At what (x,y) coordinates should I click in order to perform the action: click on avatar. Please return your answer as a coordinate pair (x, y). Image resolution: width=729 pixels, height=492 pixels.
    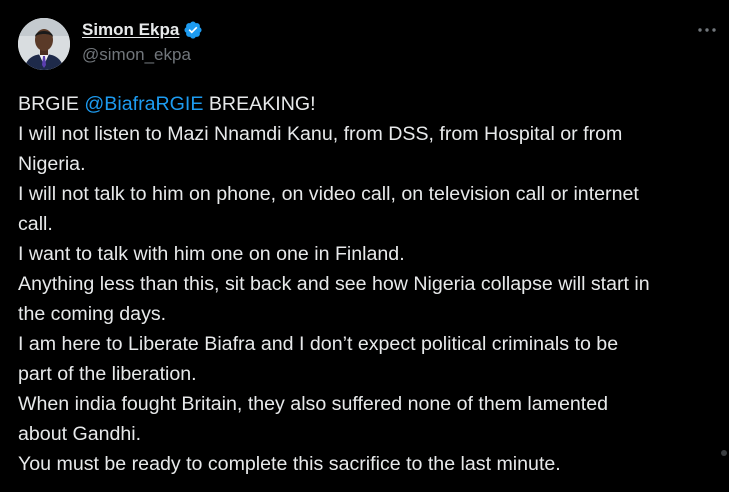
    Looking at the image, I should click on (44, 44).